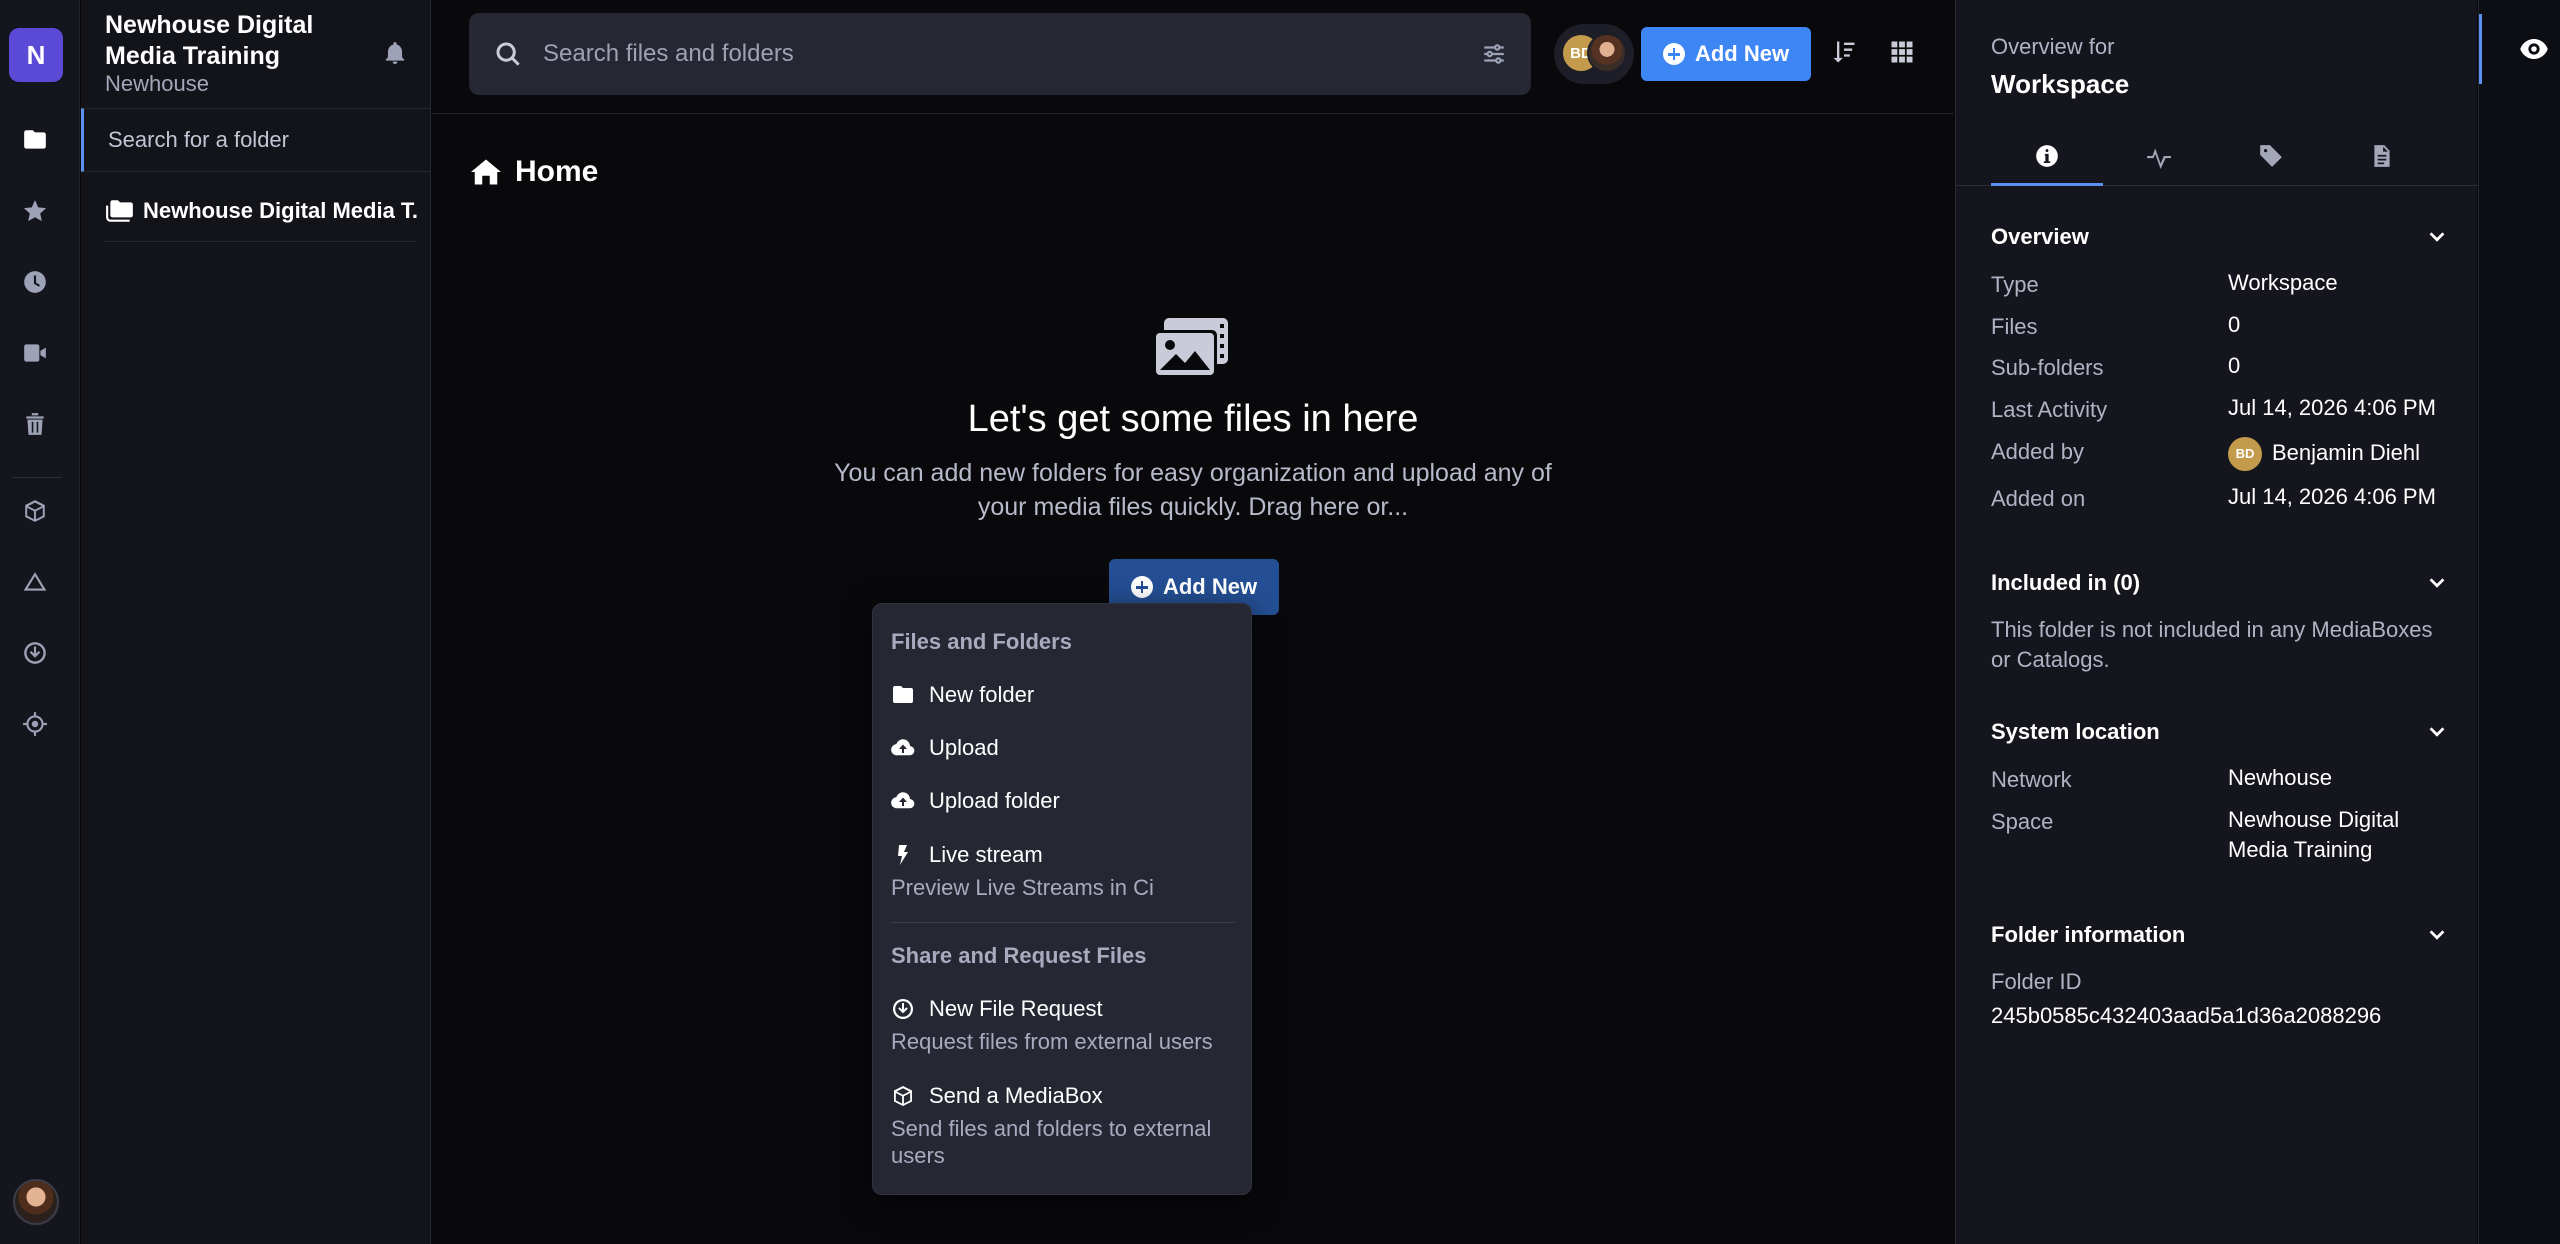 The width and height of the screenshot is (2560, 1244). I want to click on overview-key: Added on, so click(2038, 498).